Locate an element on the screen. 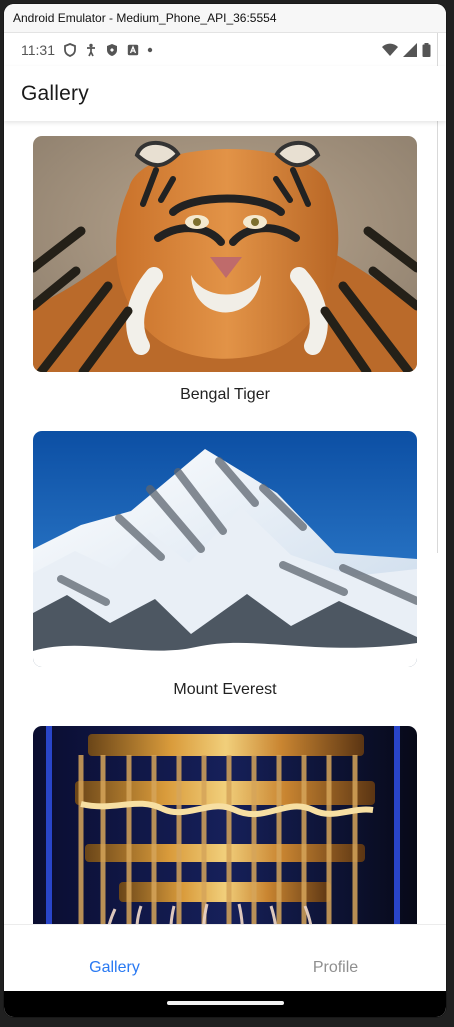  card-caption: Mount Everest is located at coordinates (225, 689).